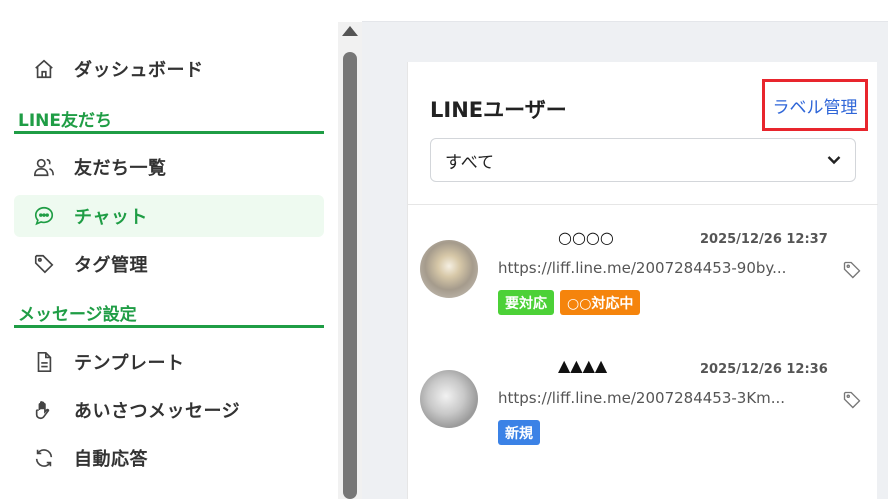  I want to click on sidebar-item-template: テンプレート, so click(169, 362).